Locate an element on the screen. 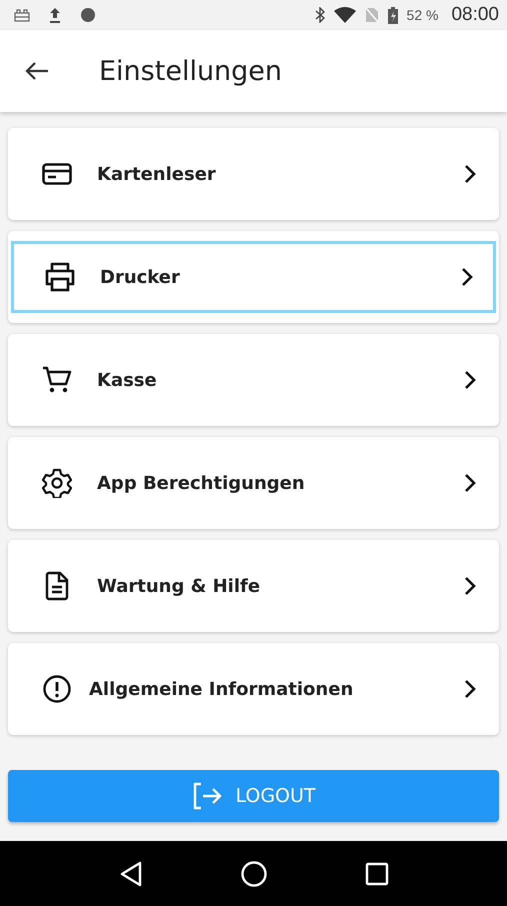 This screenshot has width=507, height=906. cart-icon is located at coordinates (57, 380).